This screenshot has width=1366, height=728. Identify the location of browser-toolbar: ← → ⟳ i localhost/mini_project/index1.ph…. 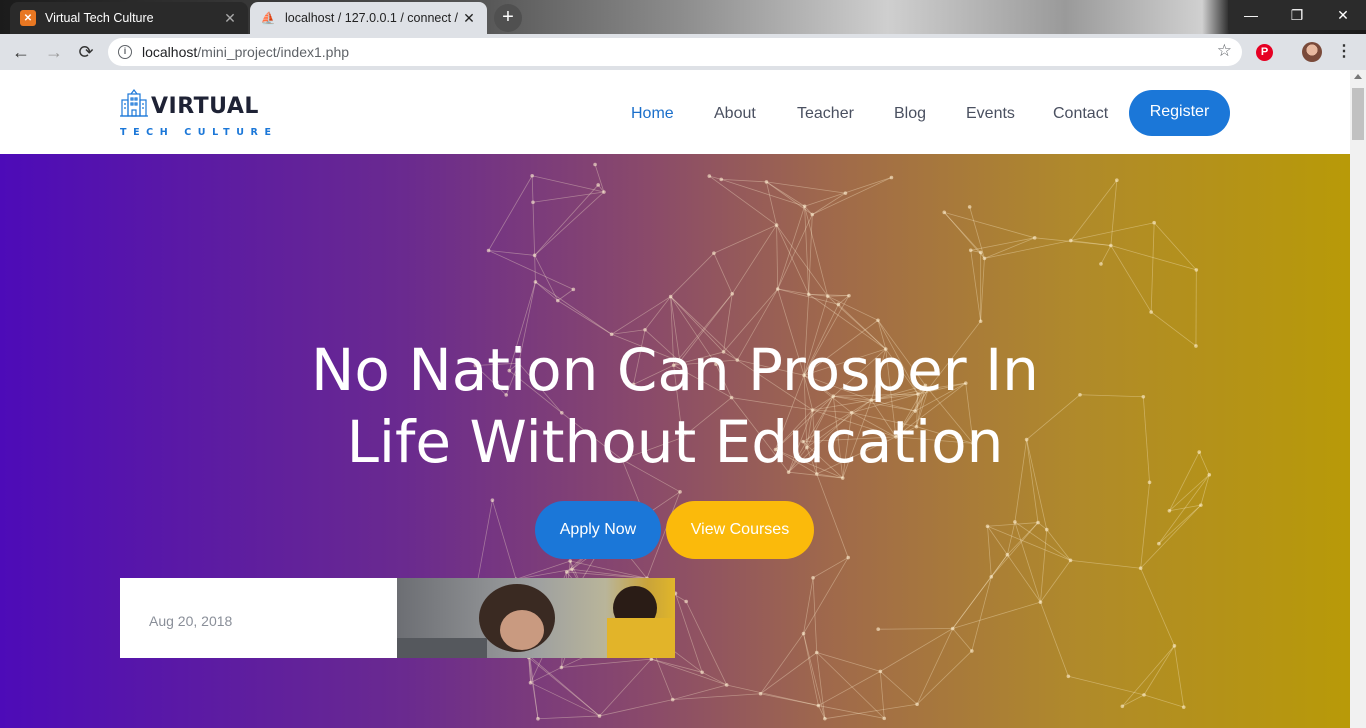
(683, 52).